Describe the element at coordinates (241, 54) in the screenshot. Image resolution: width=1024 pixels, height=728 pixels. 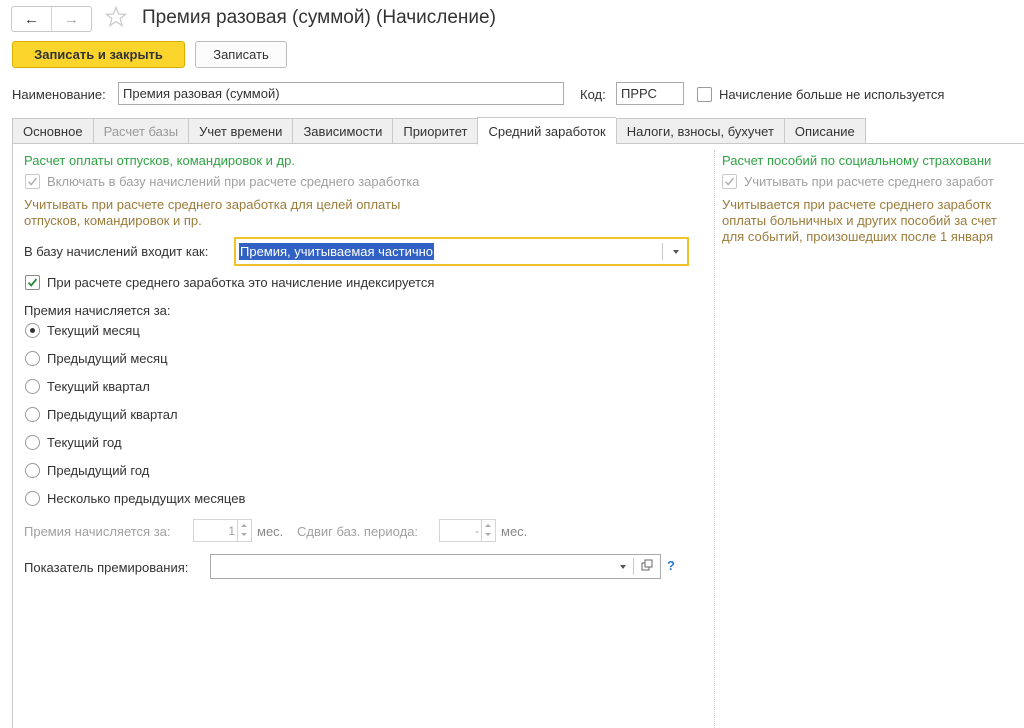
I see `save-button: Записать` at that location.